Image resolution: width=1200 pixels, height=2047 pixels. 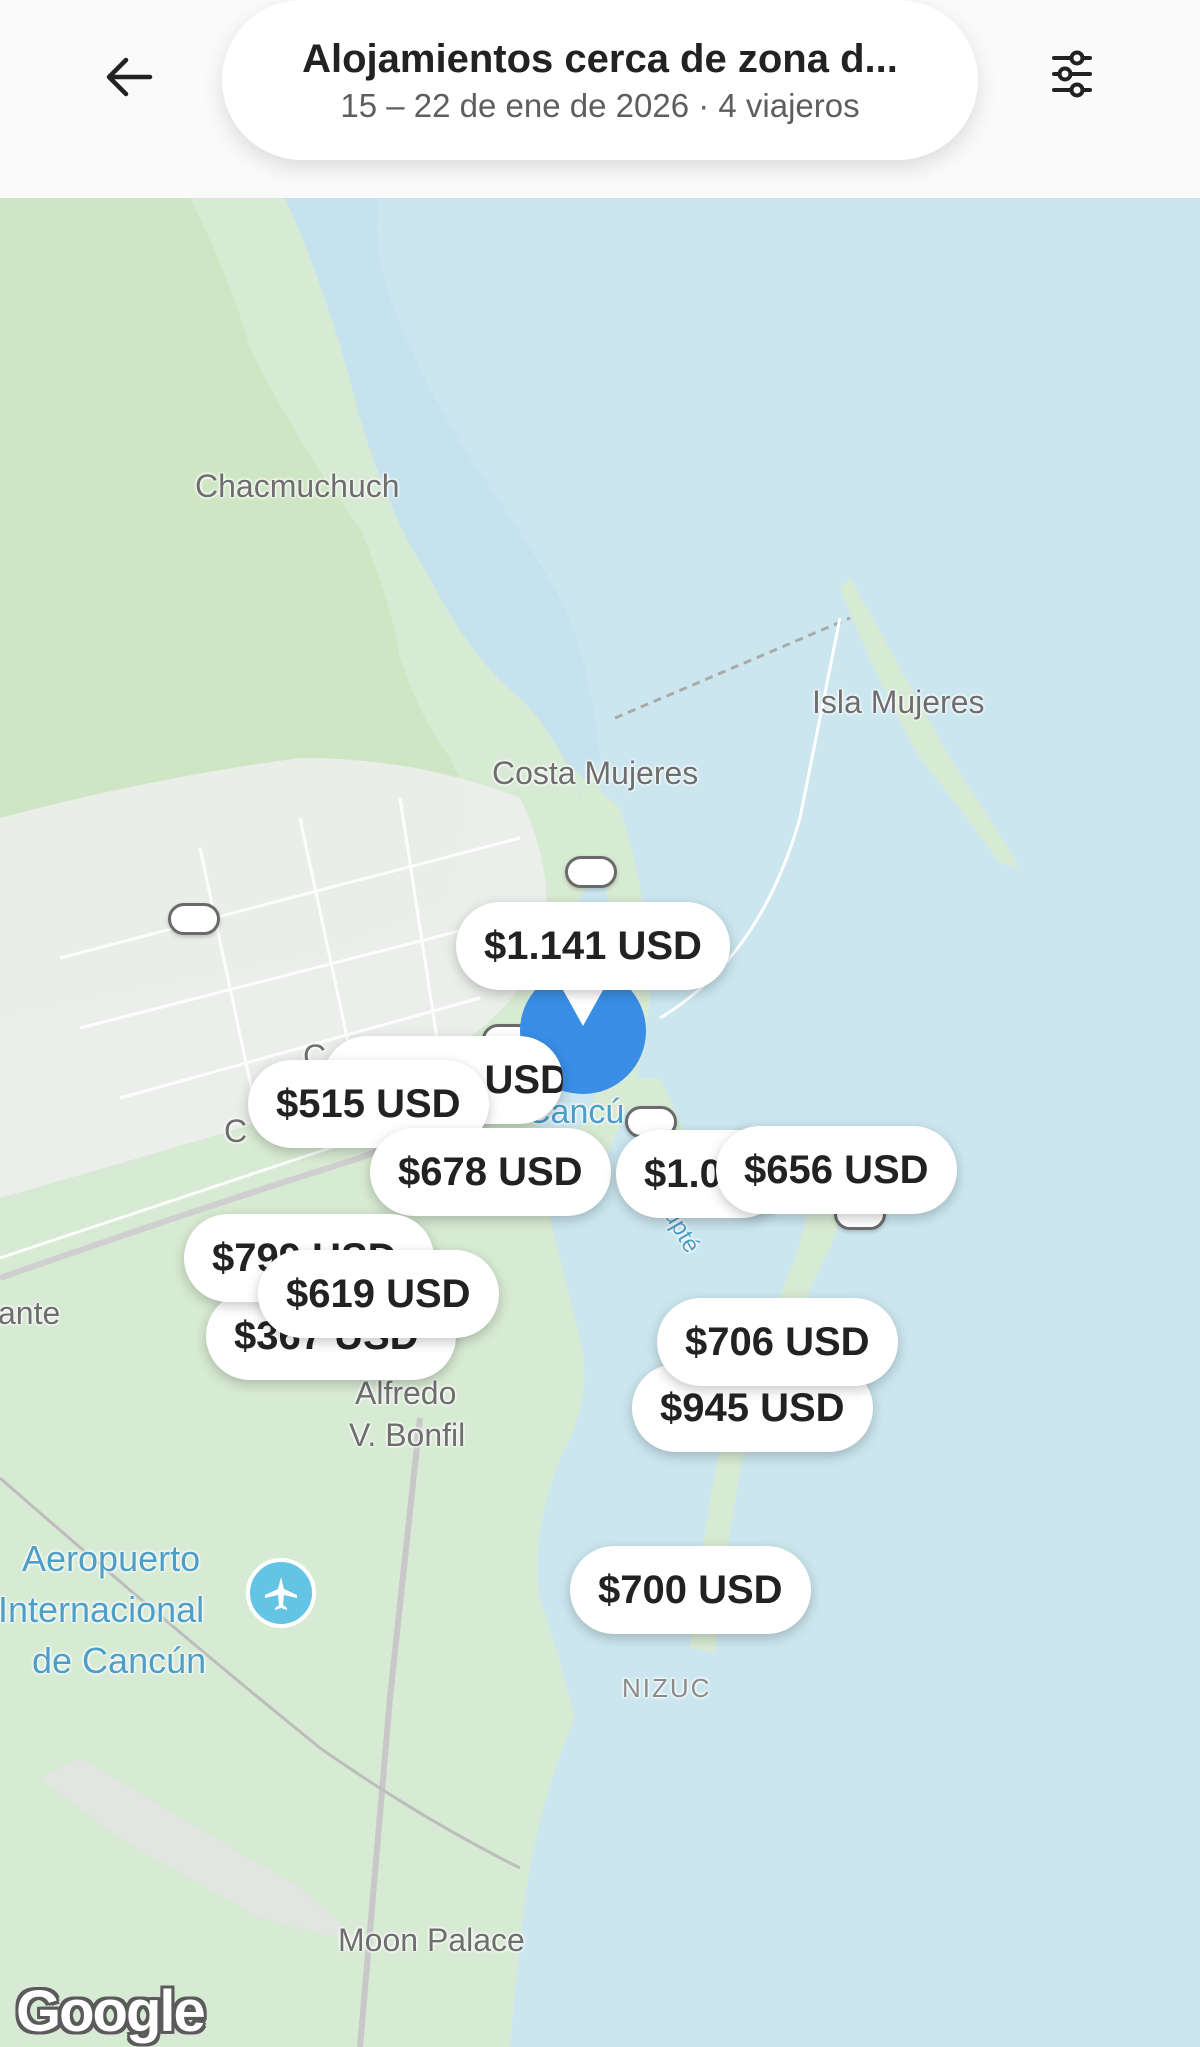 I want to click on price-marker-selected: $1.141 USD, so click(x=593, y=946).